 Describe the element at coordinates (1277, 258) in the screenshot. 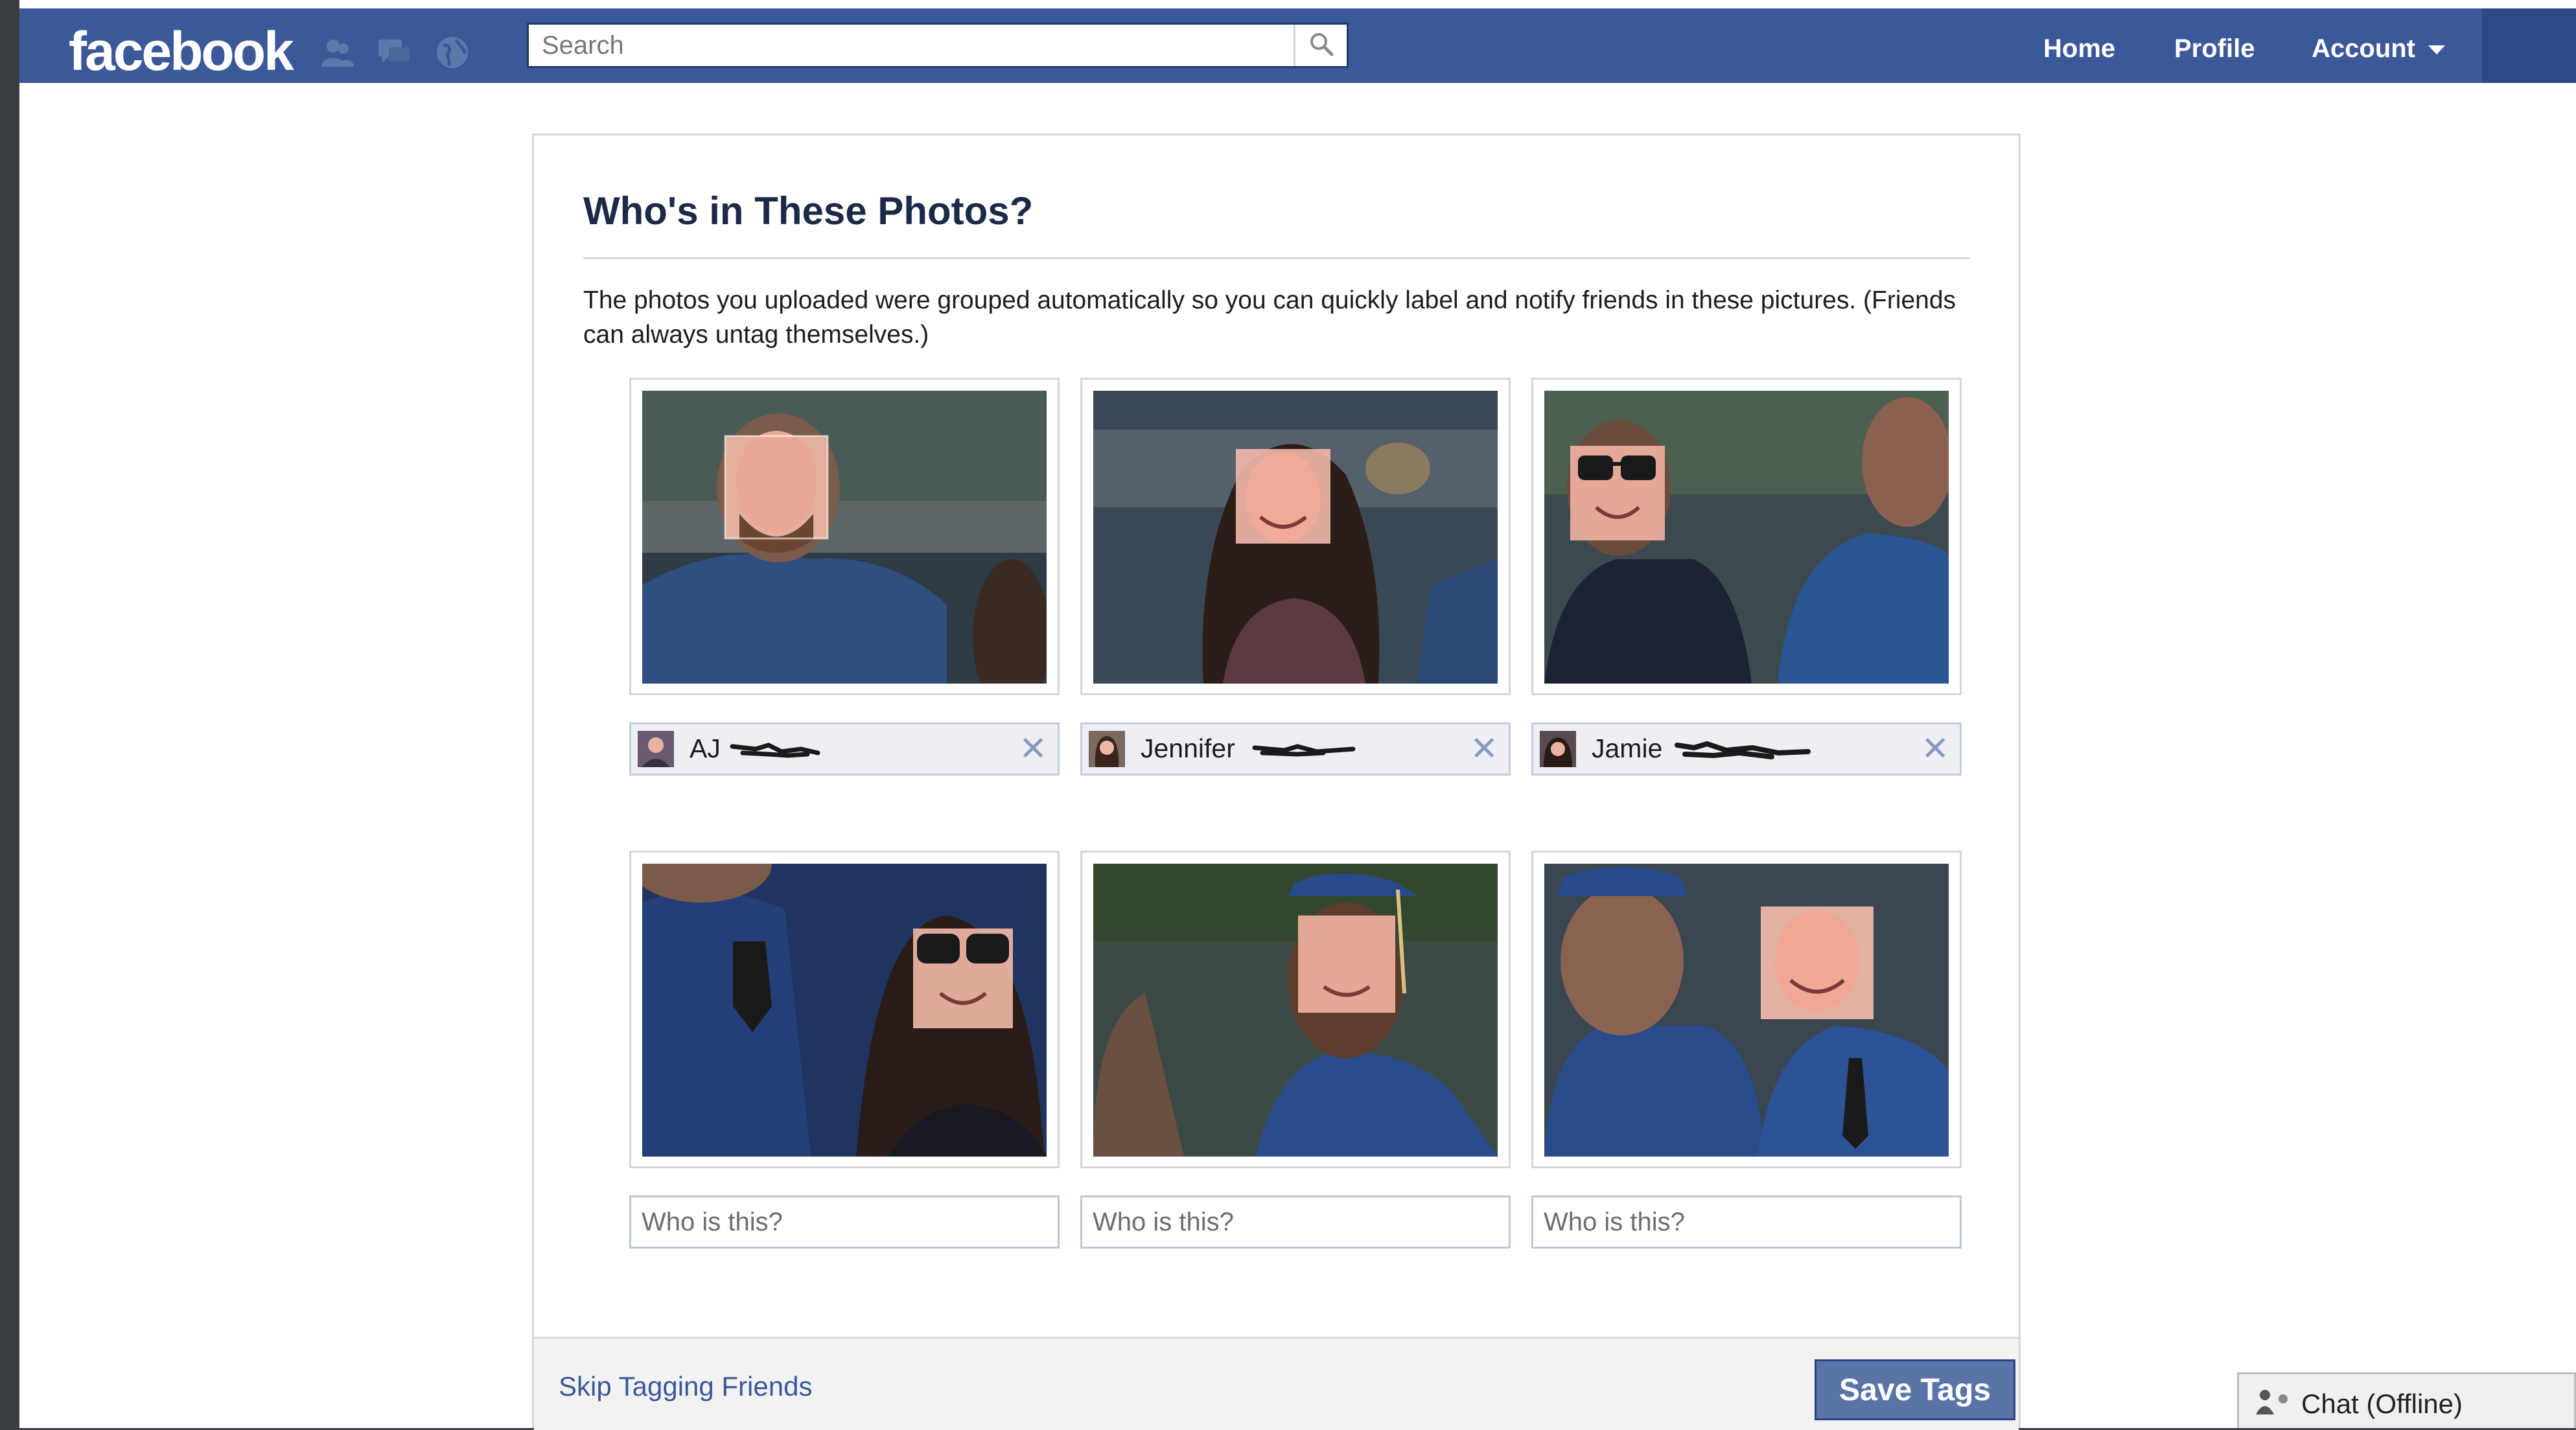

I see `title-divider` at that location.